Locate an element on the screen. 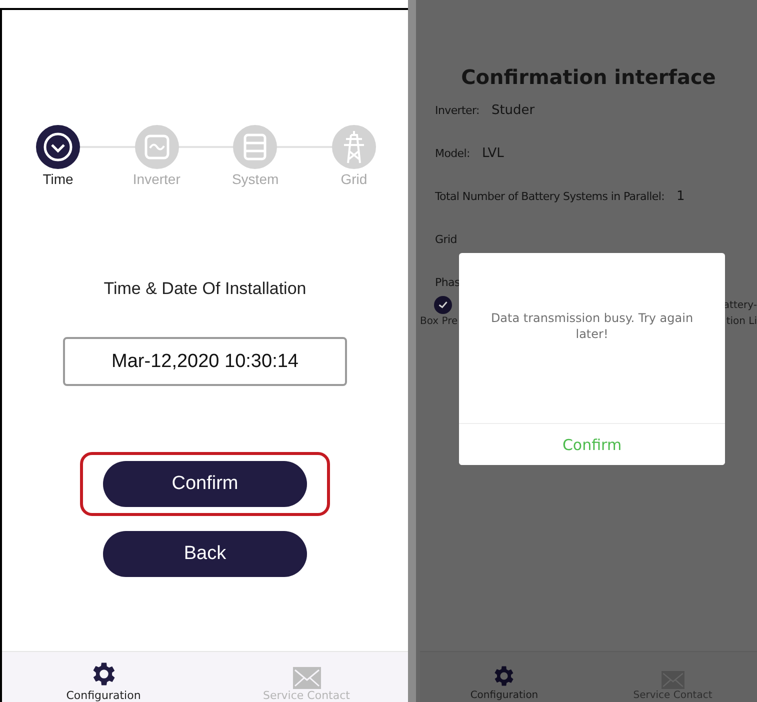  field-value: Studer is located at coordinates (513, 110).